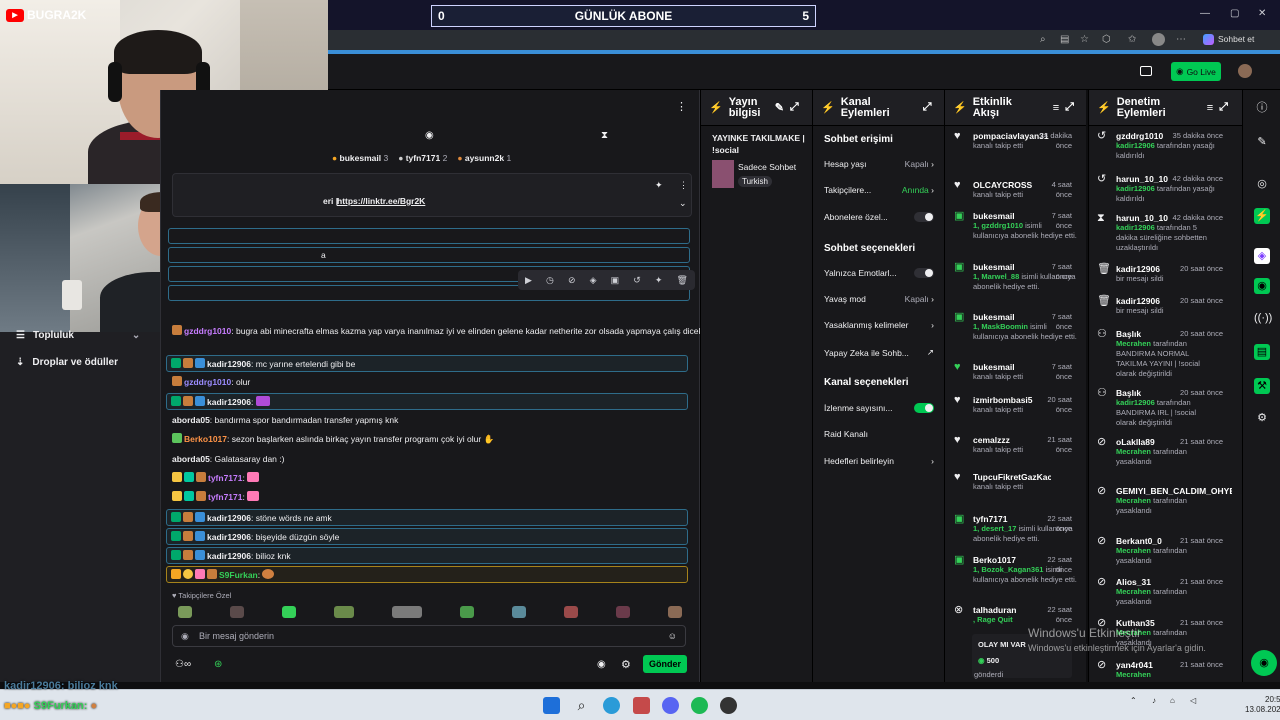 The width and height of the screenshot is (1280, 720). I want to click on activity-recipient: 1, gzddrg1010, so click(998, 225).